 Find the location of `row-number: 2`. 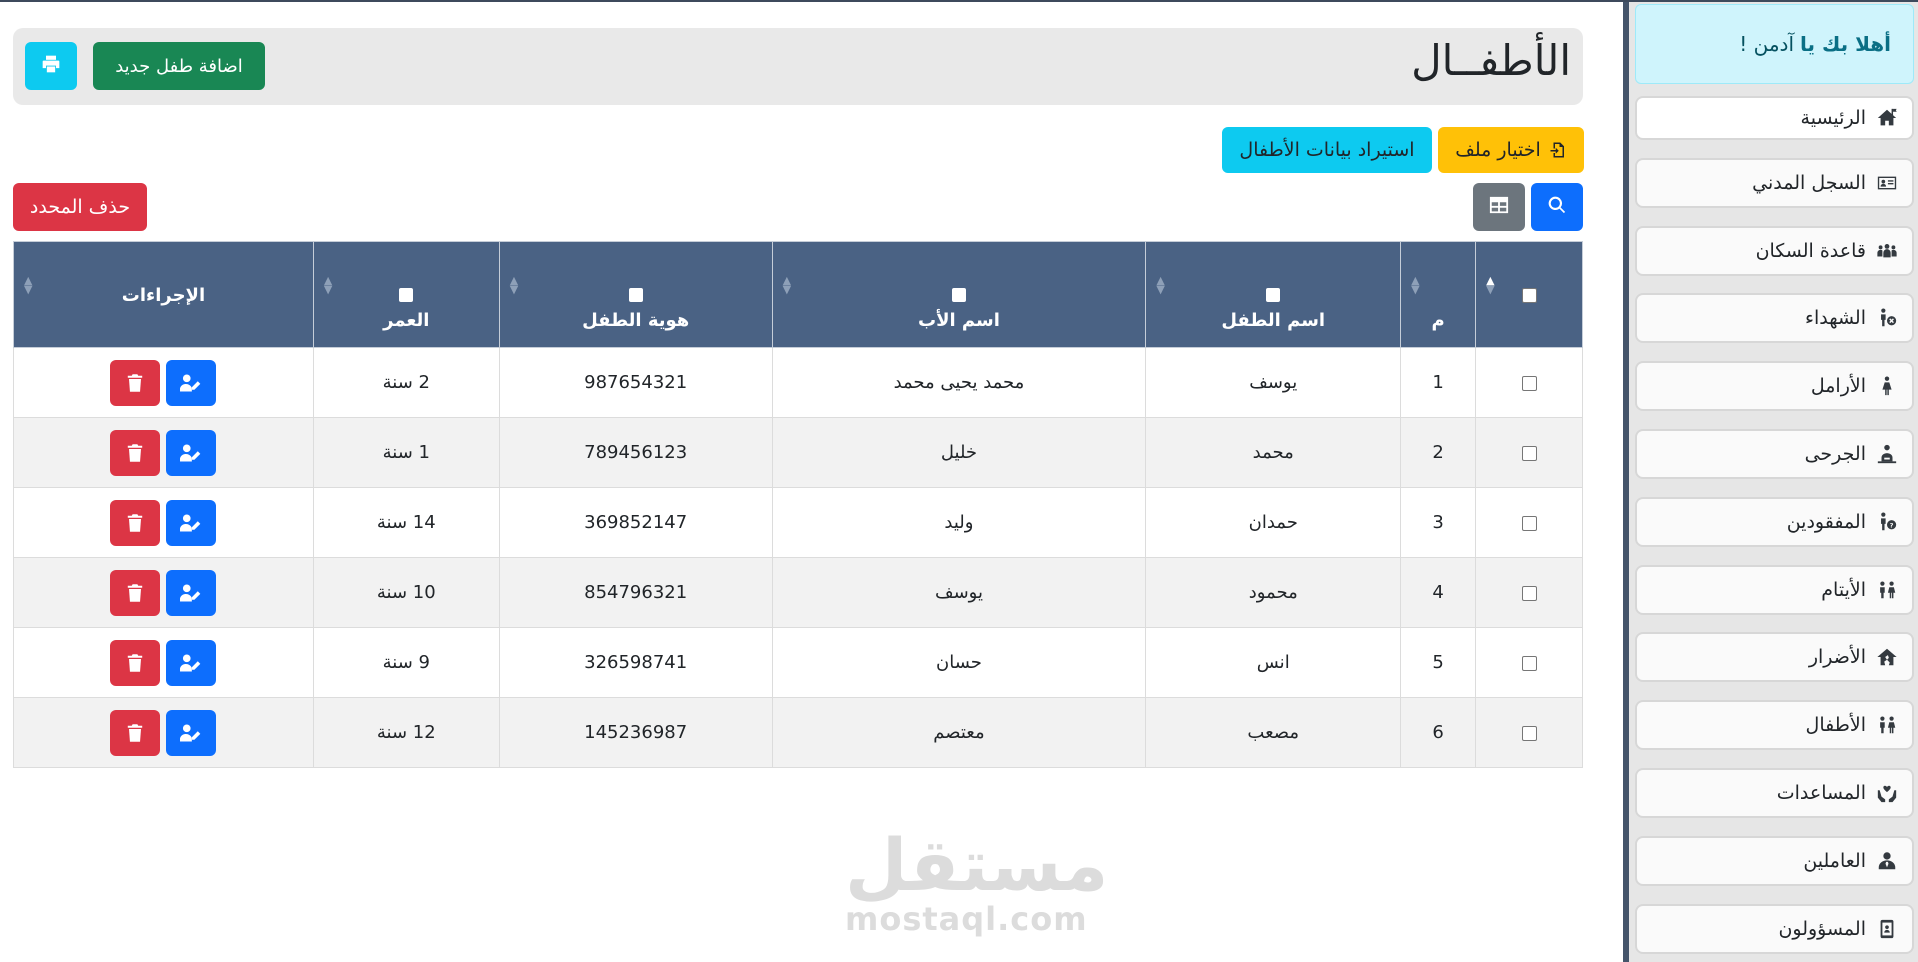

row-number: 2 is located at coordinates (1438, 452).